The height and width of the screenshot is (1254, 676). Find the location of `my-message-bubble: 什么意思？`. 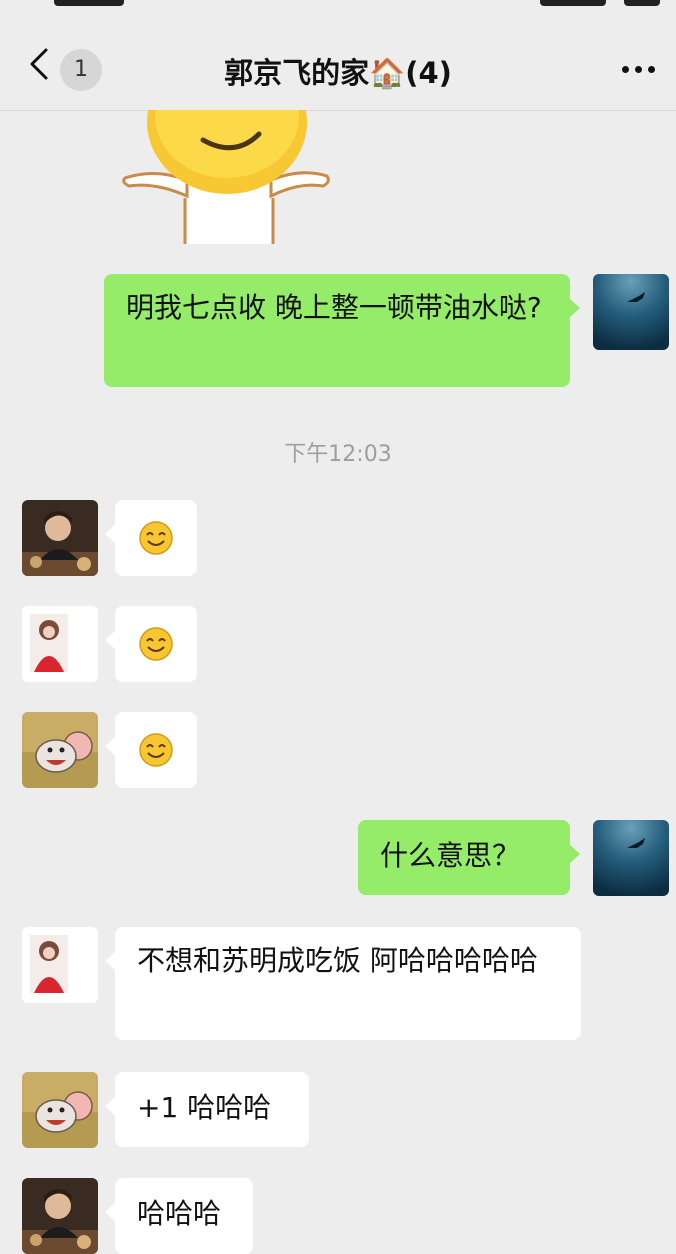

my-message-bubble: 什么意思？ is located at coordinates (469, 857).